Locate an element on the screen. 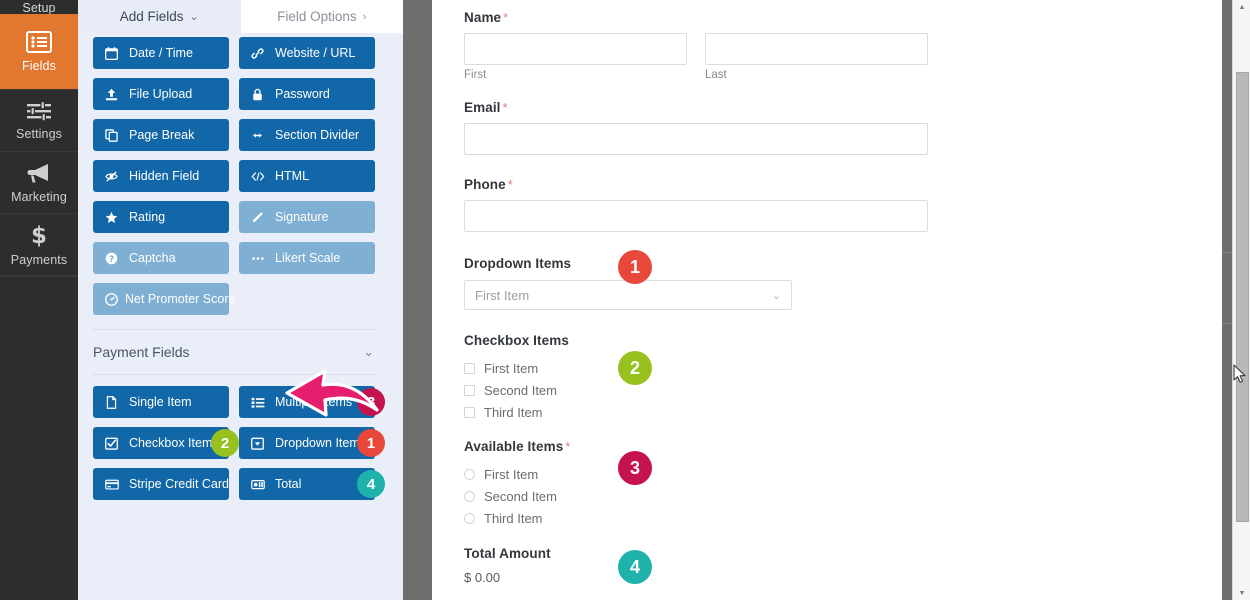 The image size is (1250, 600). field-button-label: Date / Time is located at coordinates (161, 53).